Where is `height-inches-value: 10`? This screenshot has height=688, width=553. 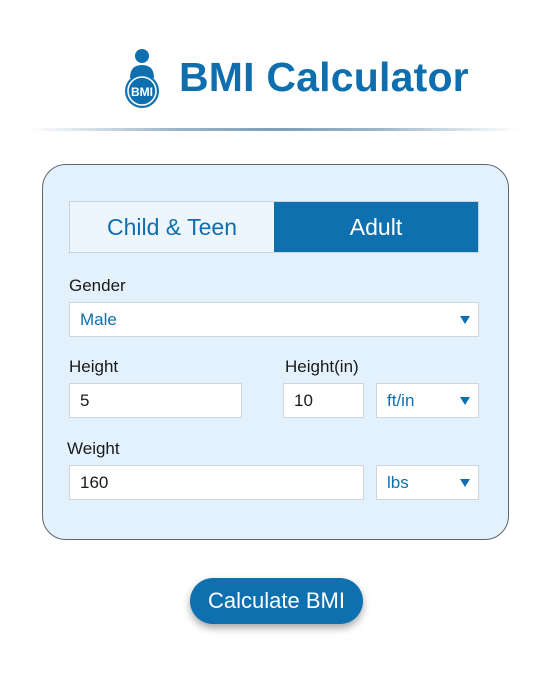 height-inches-value: 10 is located at coordinates (303, 400).